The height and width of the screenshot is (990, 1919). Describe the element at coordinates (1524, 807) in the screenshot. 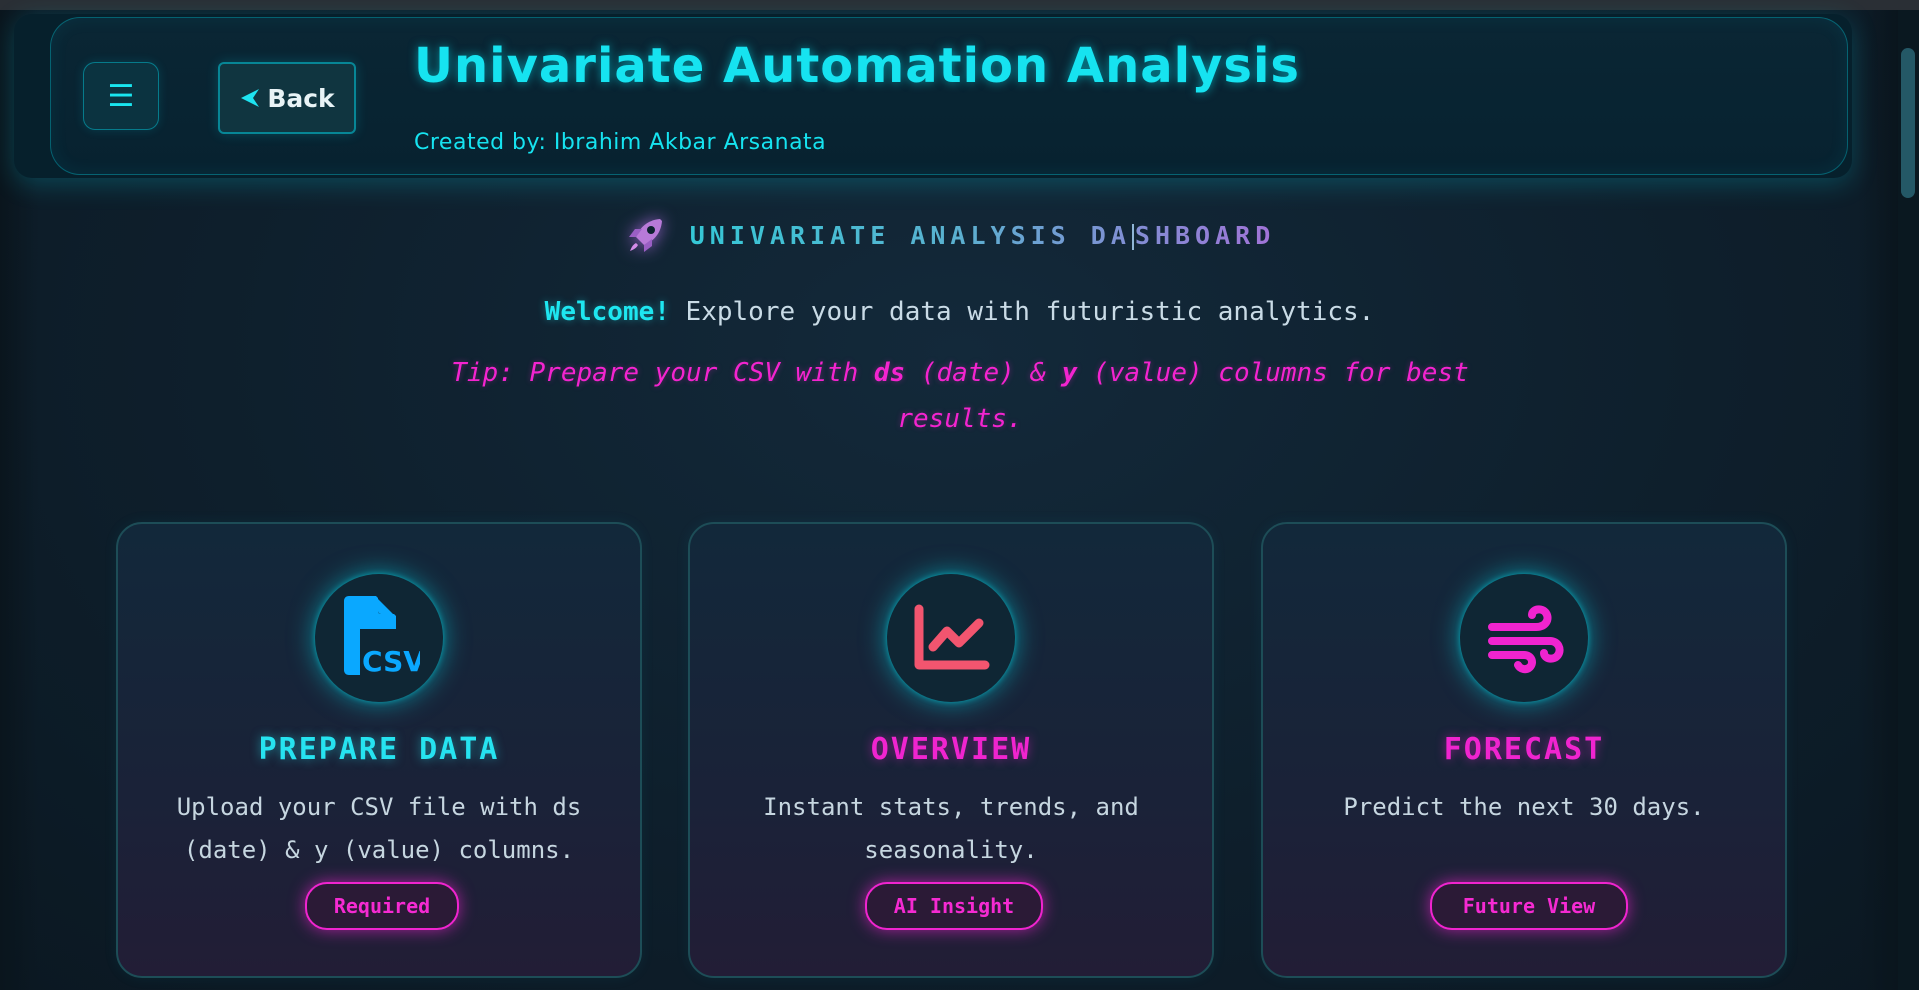

I see `card-description: Predict the next 30 days.` at that location.